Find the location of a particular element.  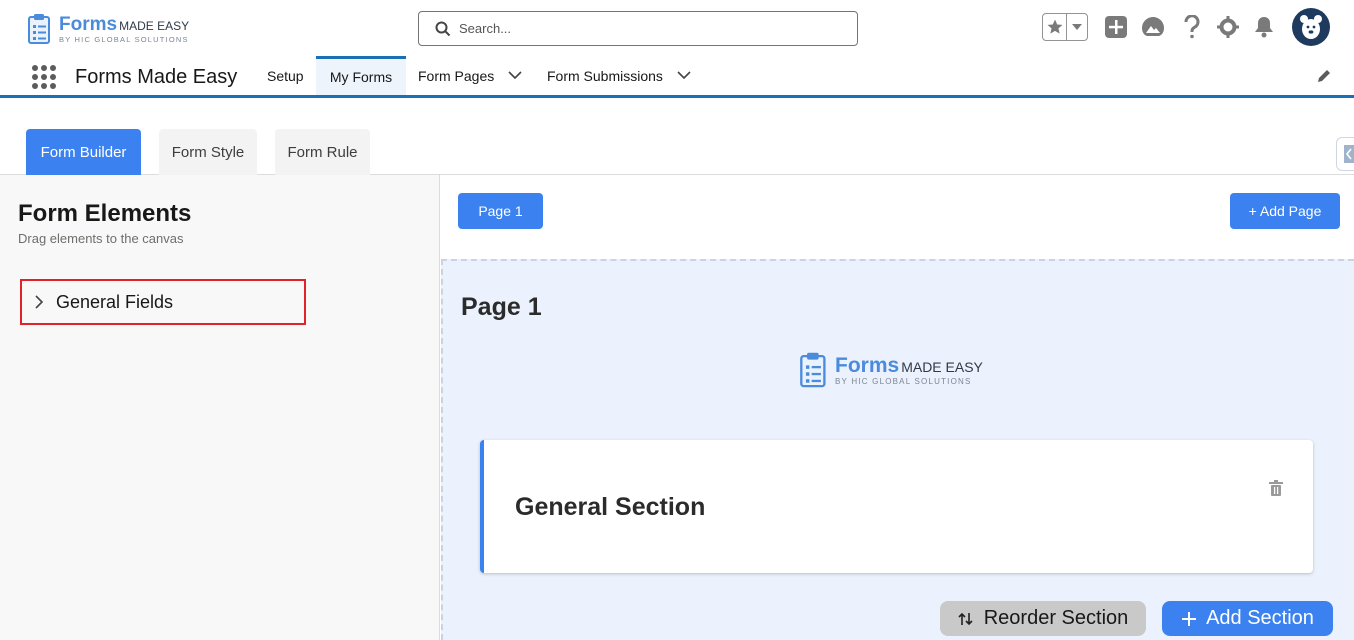

nav-item-form-submissions: Form Submissions is located at coordinates (619, 75).